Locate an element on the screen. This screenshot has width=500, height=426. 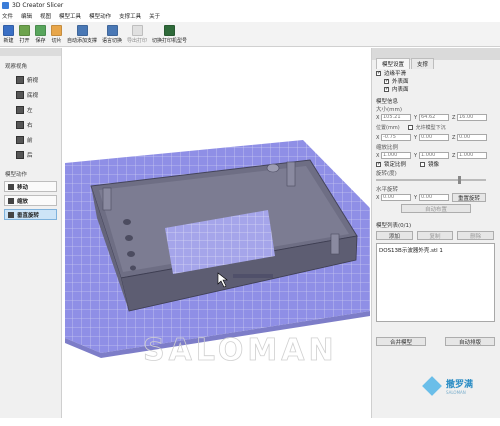
menu-about: 关于 is located at coordinates (156, 16).